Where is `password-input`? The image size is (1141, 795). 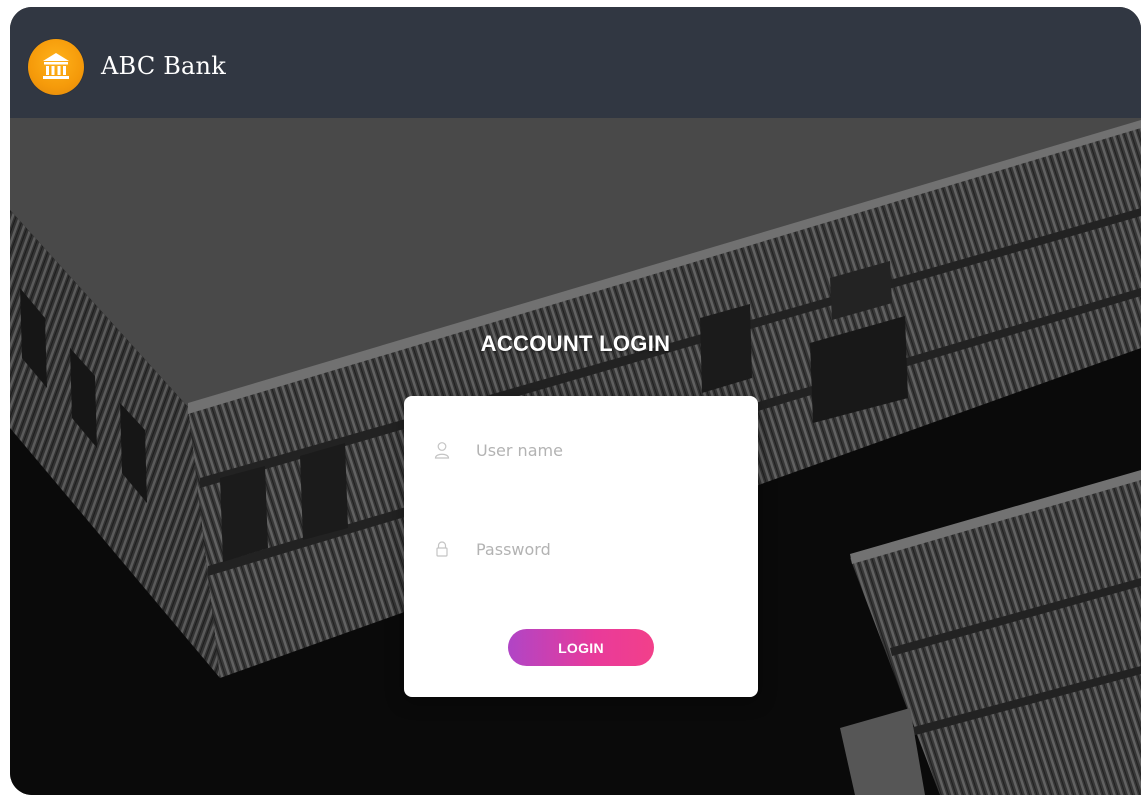
password-input is located at coordinates (606, 549).